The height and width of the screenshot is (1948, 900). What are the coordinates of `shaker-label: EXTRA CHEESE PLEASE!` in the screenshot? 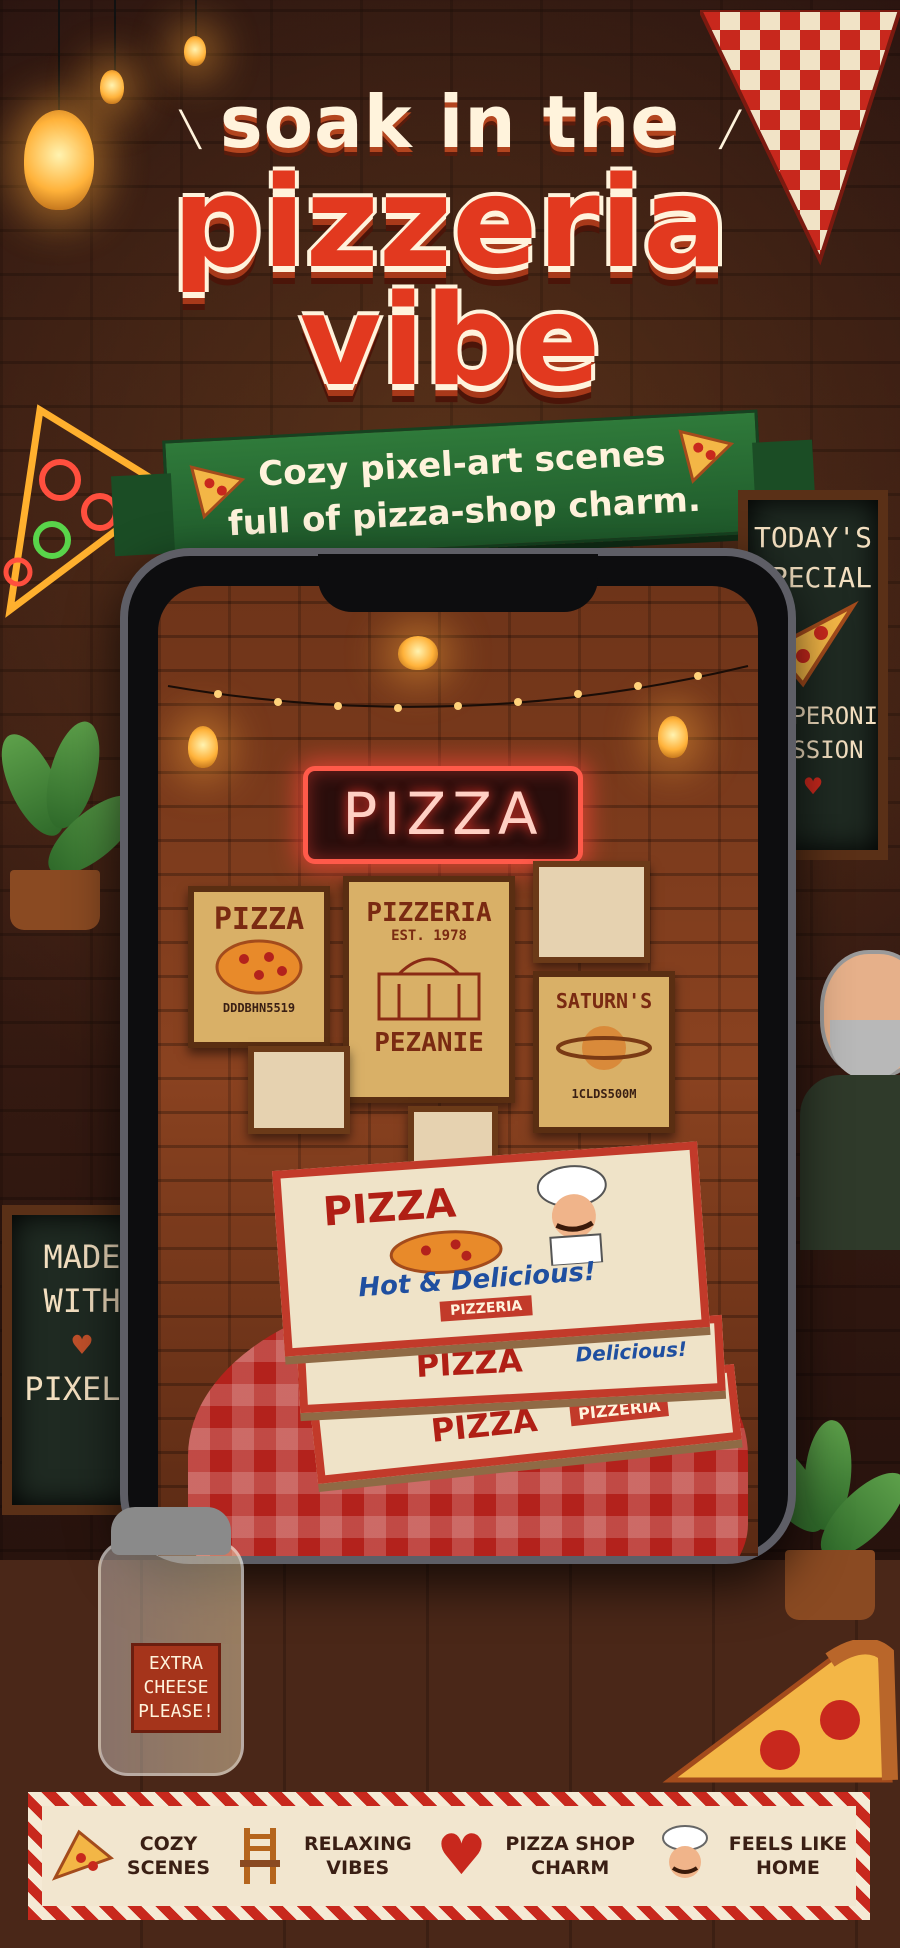 It's located at (176, 1688).